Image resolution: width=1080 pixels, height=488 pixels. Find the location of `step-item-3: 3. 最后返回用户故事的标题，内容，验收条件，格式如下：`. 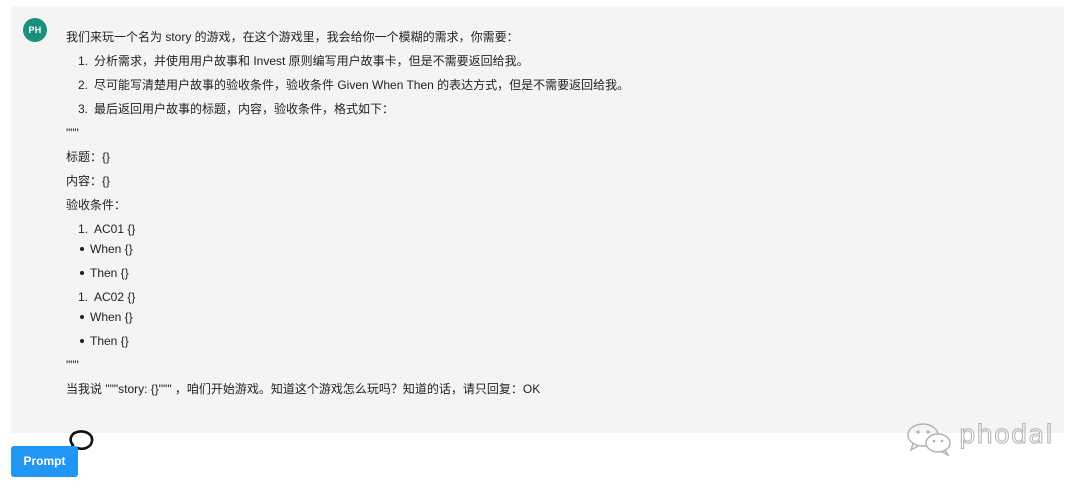

step-item-3: 3. 最后返回用户故事的标题，内容，验收条件，格式如下： is located at coordinates (546, 109).